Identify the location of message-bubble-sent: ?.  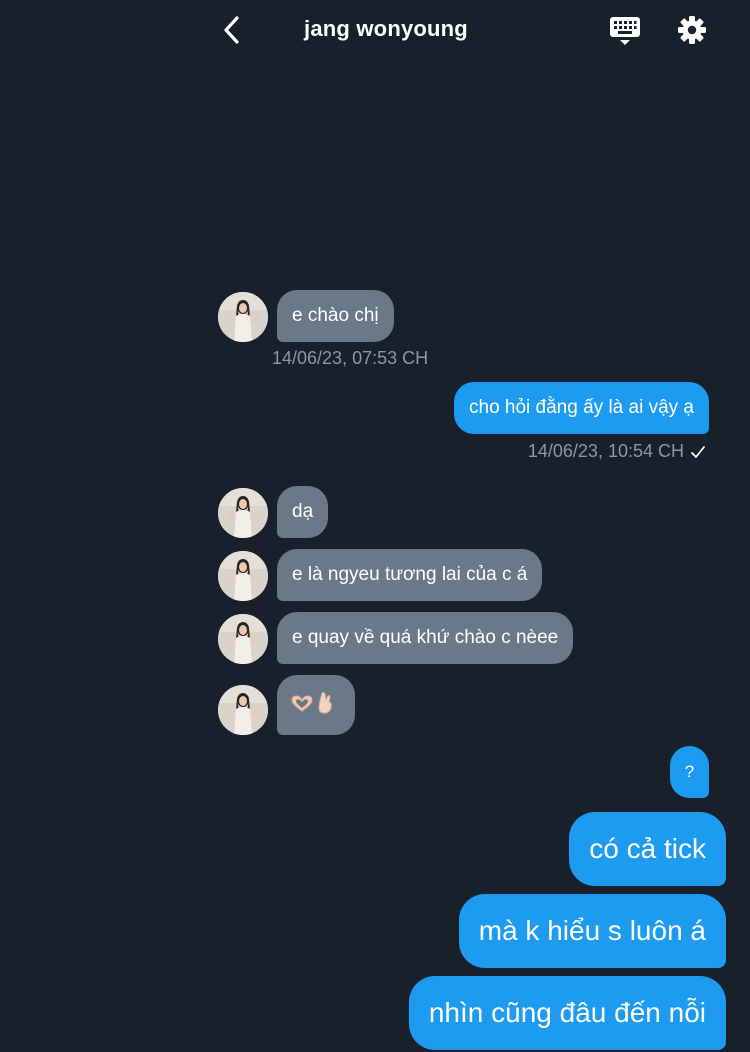
(689, 772).